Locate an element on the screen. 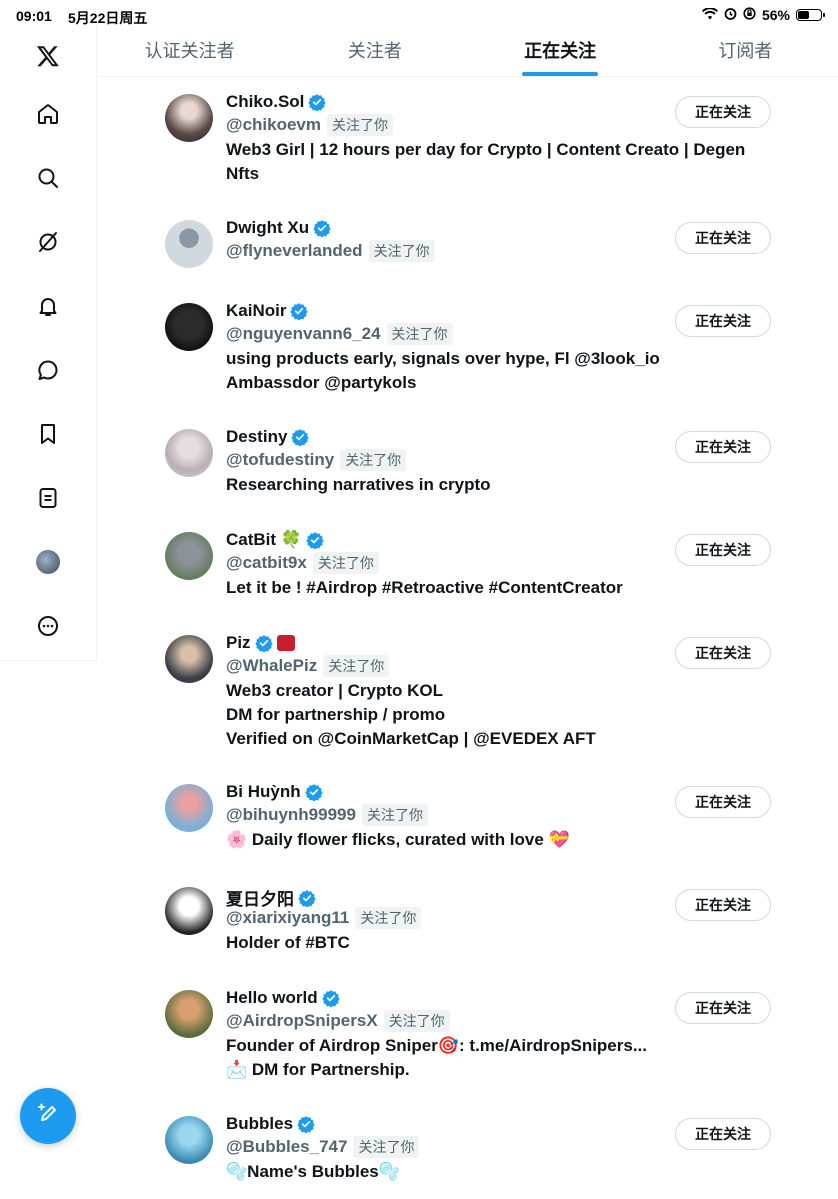 This screenshot has width=838, height=1199. user-name: Piz is located at coordinates (238, 643).